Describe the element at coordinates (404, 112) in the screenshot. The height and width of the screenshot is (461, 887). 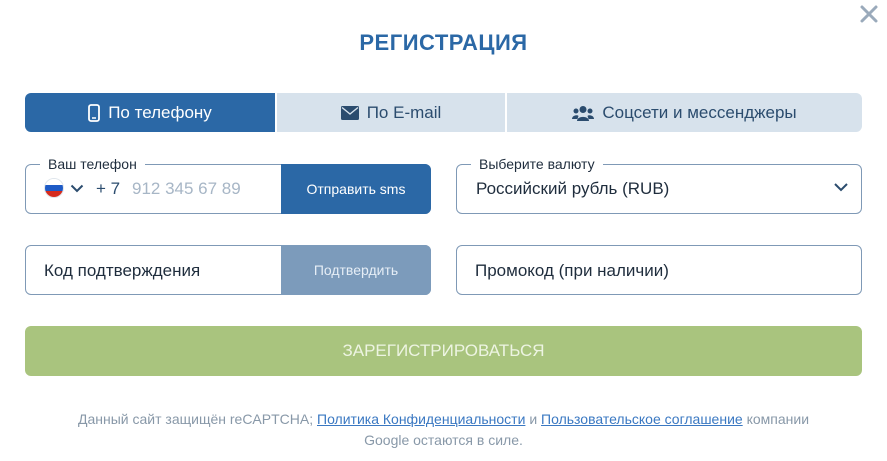
I see `tab-label: По E-mail` at that location.